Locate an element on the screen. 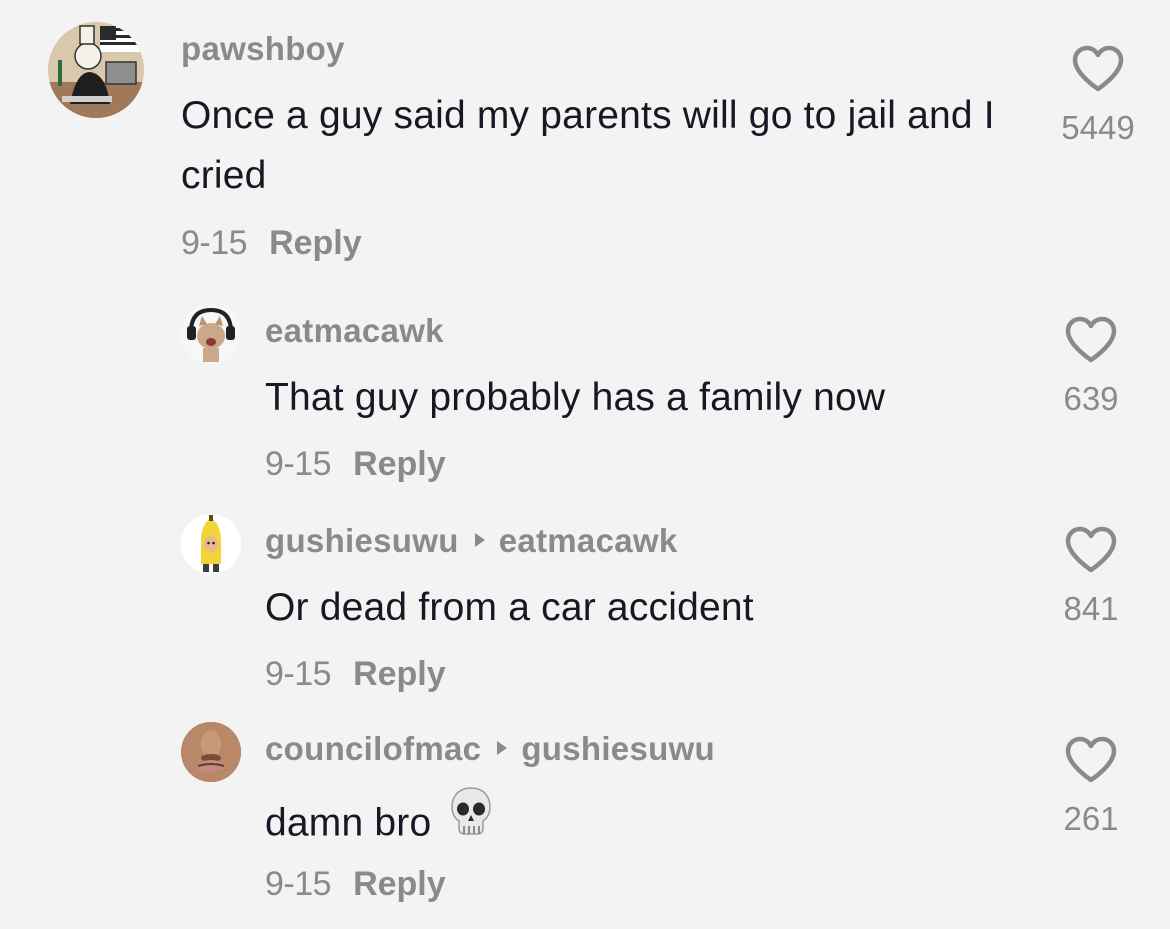  like-count: 841 is located at coordinates (1091, 608).